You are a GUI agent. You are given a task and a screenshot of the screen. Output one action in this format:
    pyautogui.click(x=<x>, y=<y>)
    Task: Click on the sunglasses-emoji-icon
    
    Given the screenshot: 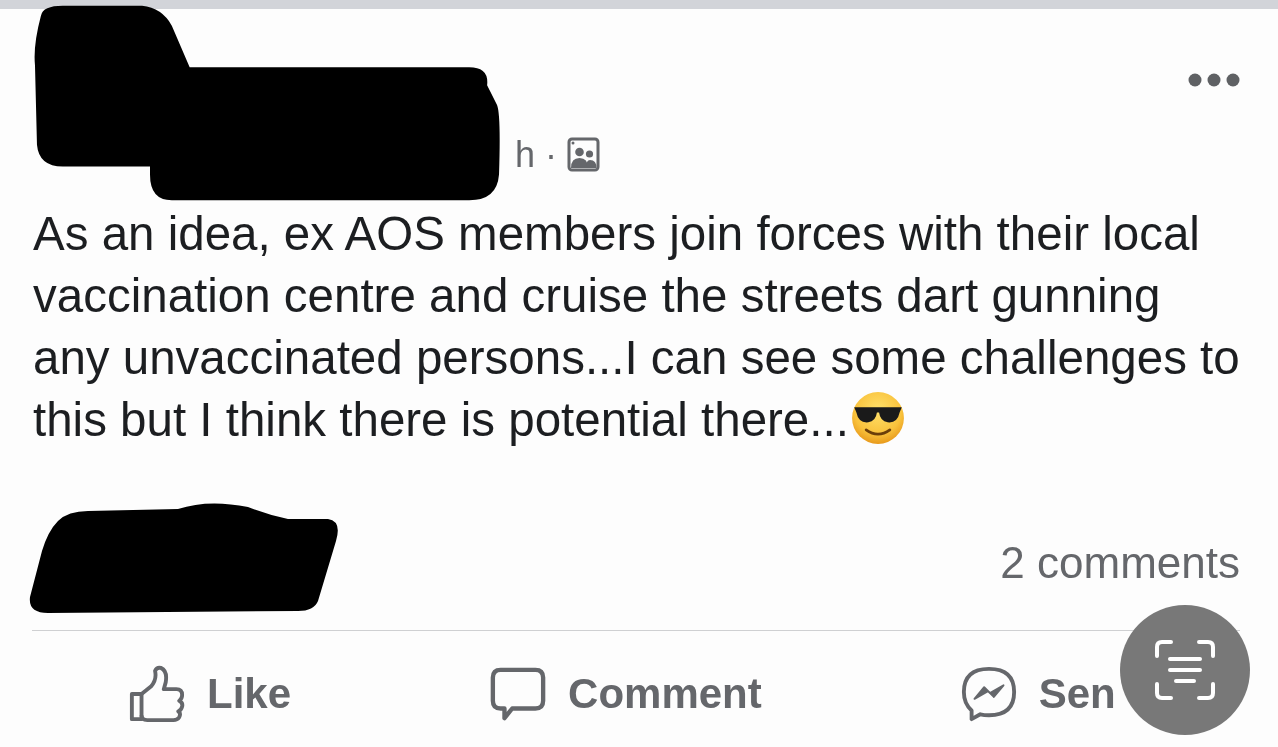 What is the action you would take?
    pyautogui.click(x=877, y=418)
    